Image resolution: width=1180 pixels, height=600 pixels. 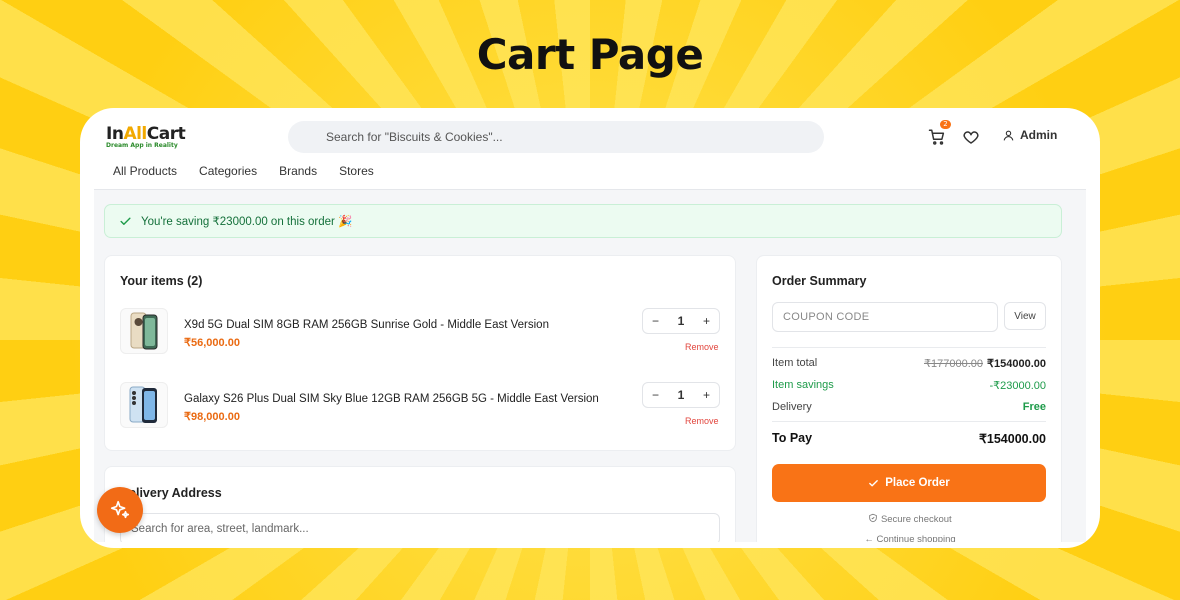 I want to click on item-total-original: ₹177000.00, so click(x=953, y=364).